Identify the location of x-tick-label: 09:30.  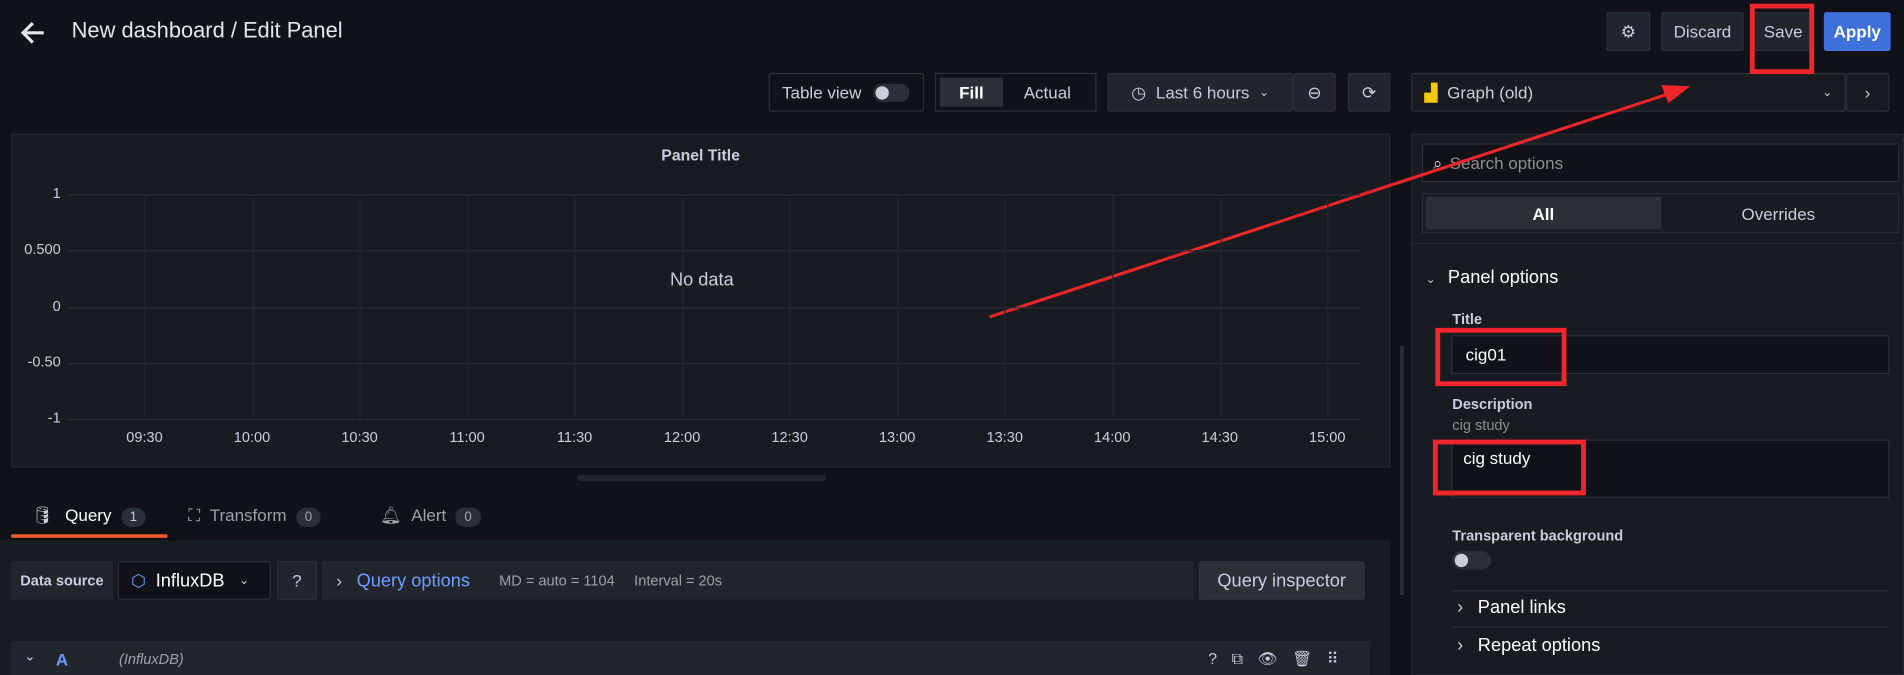
(144, 437).